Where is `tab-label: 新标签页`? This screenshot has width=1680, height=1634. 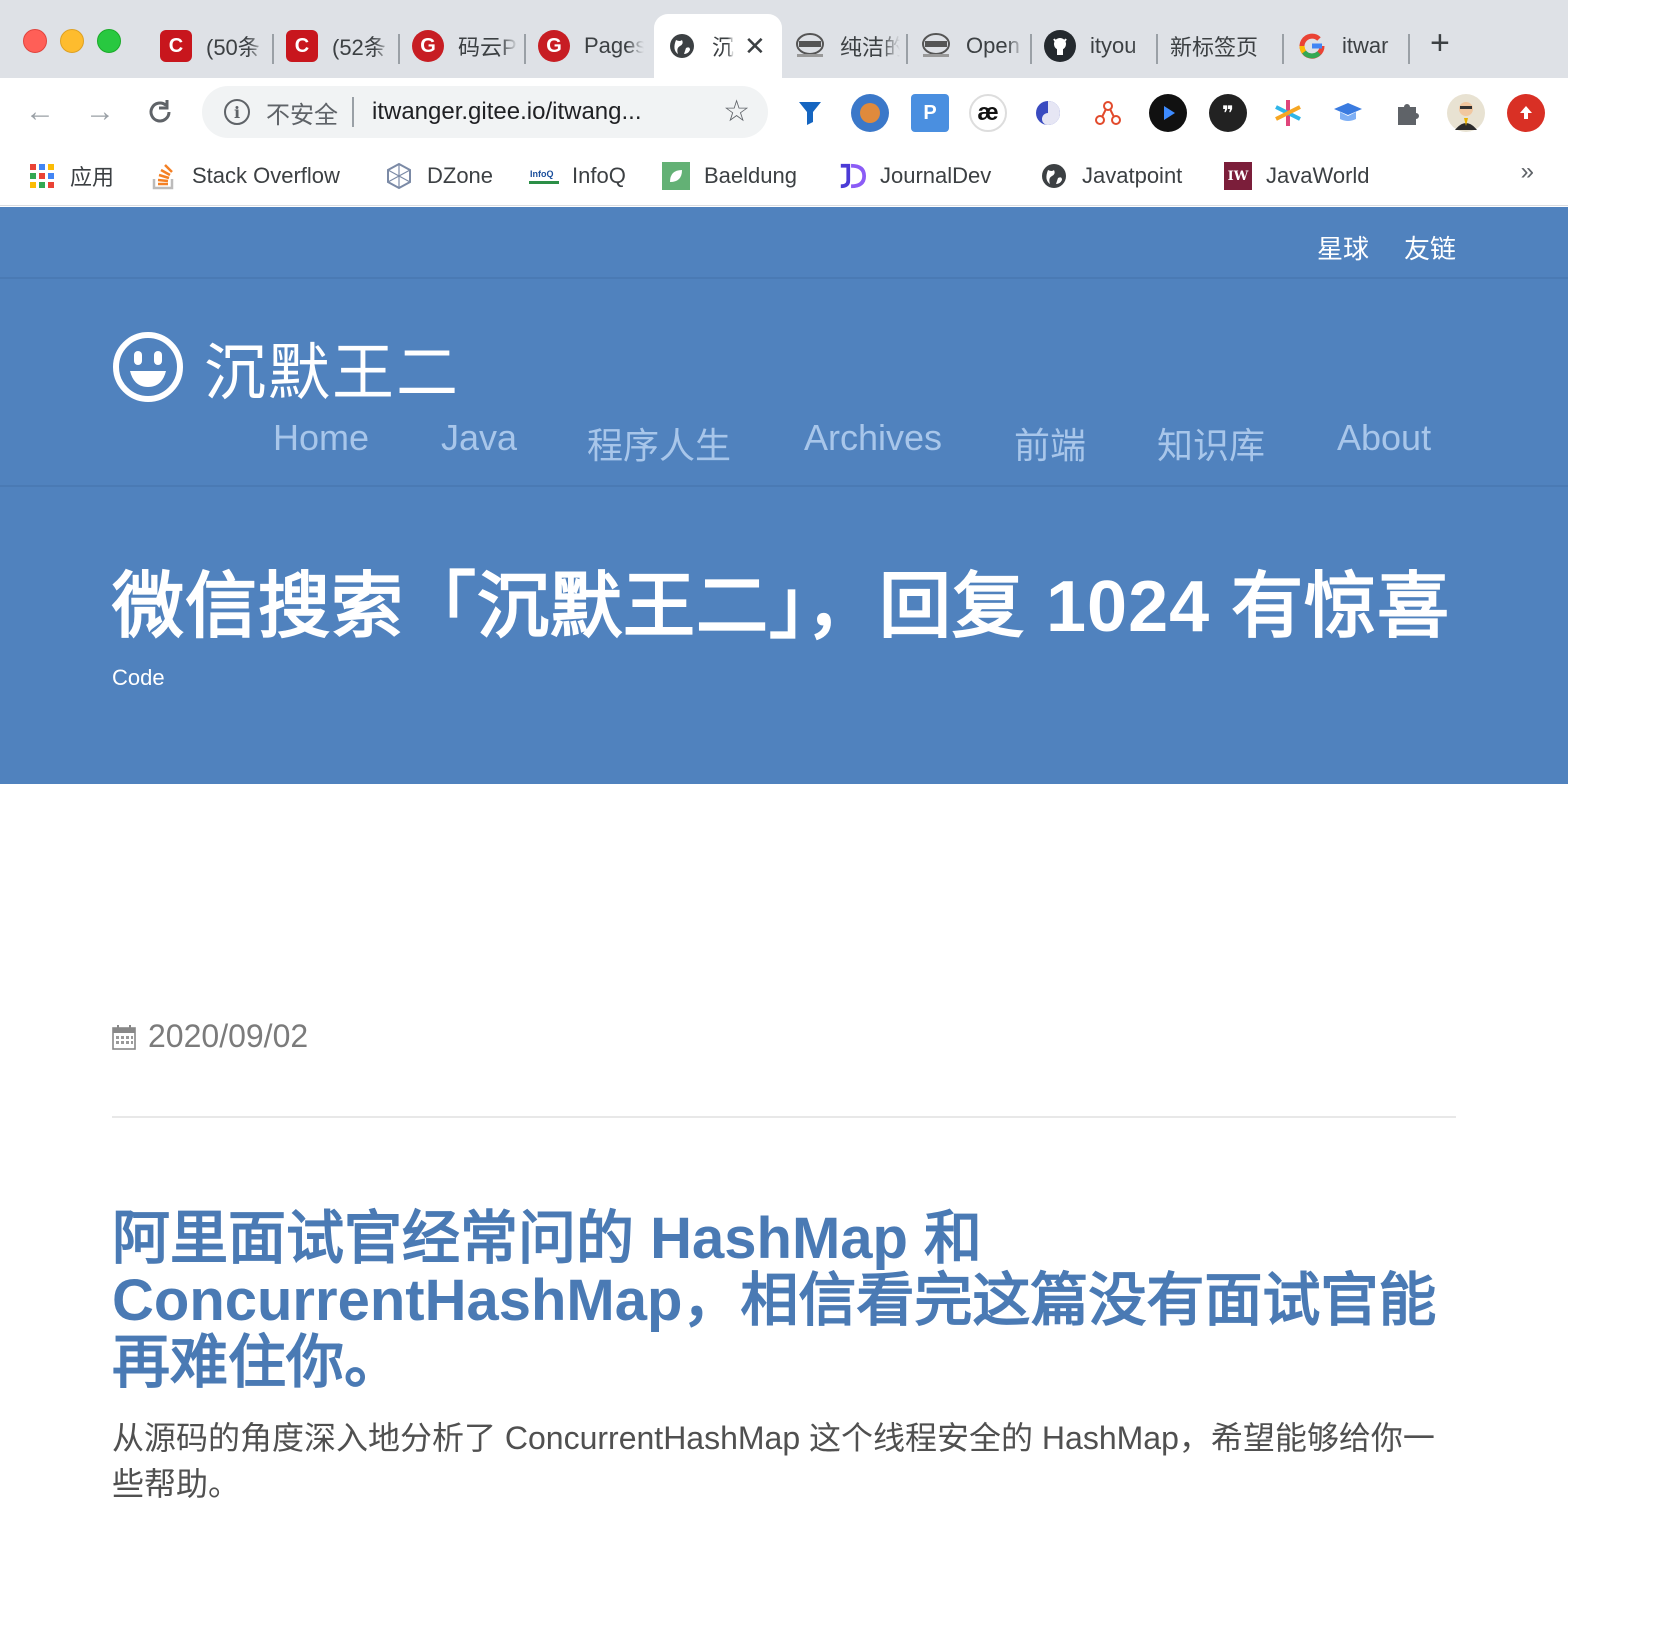
tab-label: 新标签页 is located at coordinates (1214, 47).